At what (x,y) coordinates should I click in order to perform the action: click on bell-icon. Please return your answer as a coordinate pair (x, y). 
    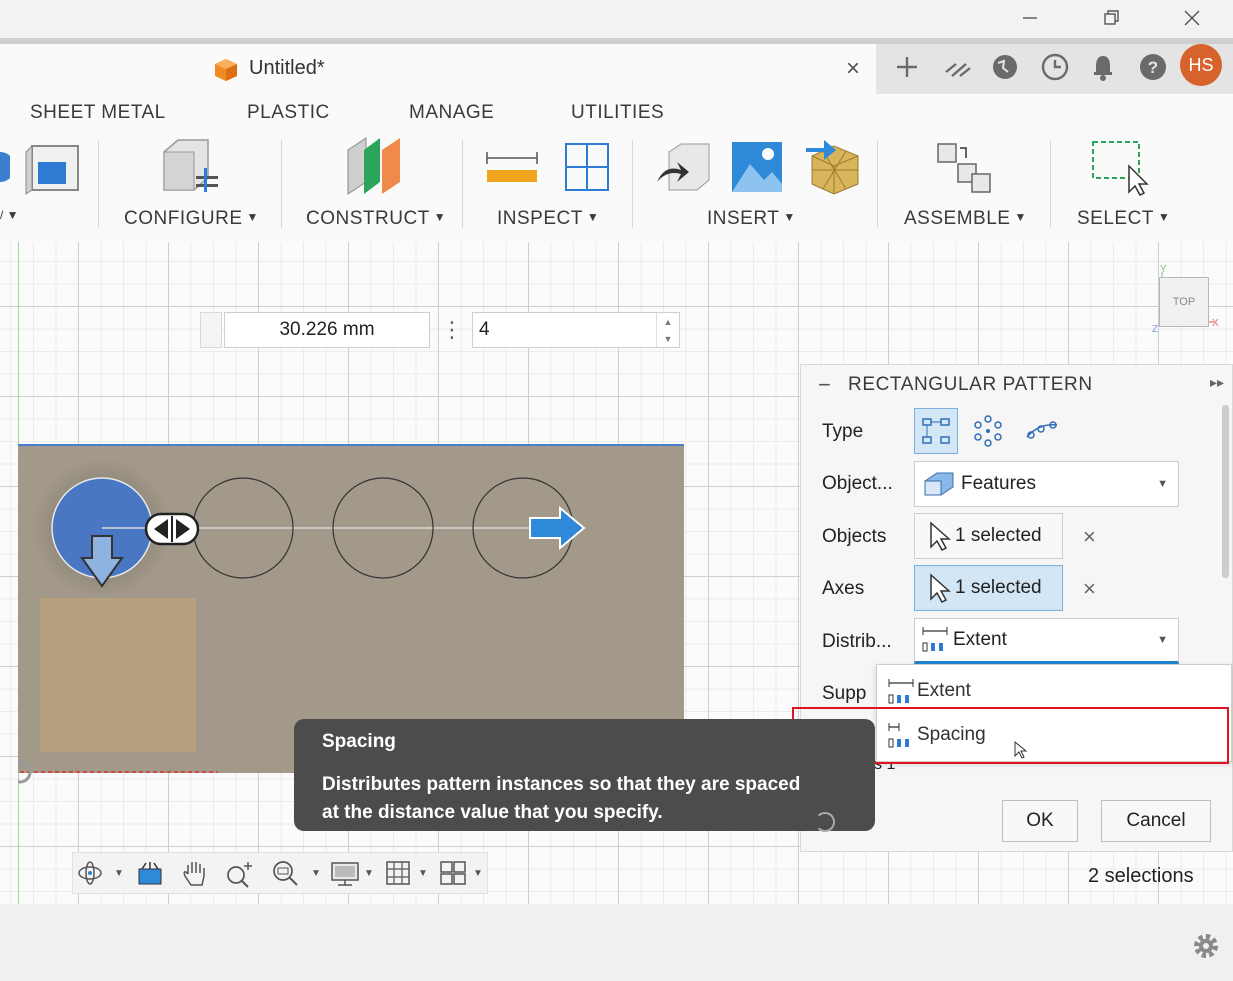
    Looking at the image, I should click on (1103, 67).